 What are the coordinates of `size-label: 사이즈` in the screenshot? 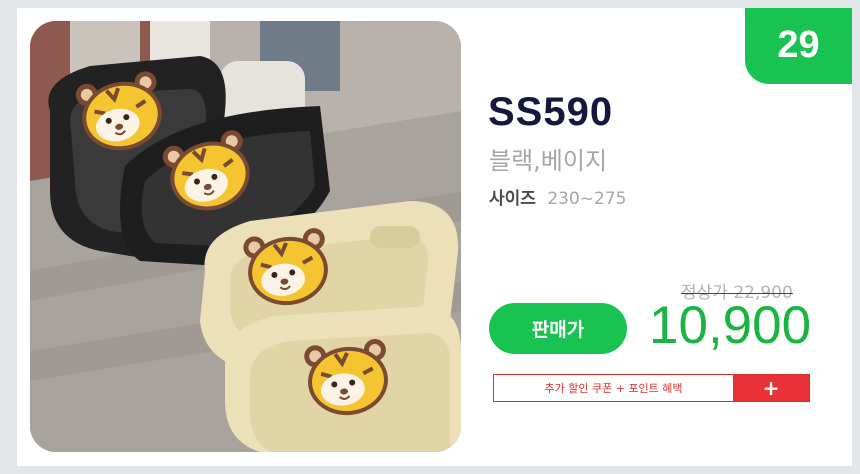 It's located at (512, 199).